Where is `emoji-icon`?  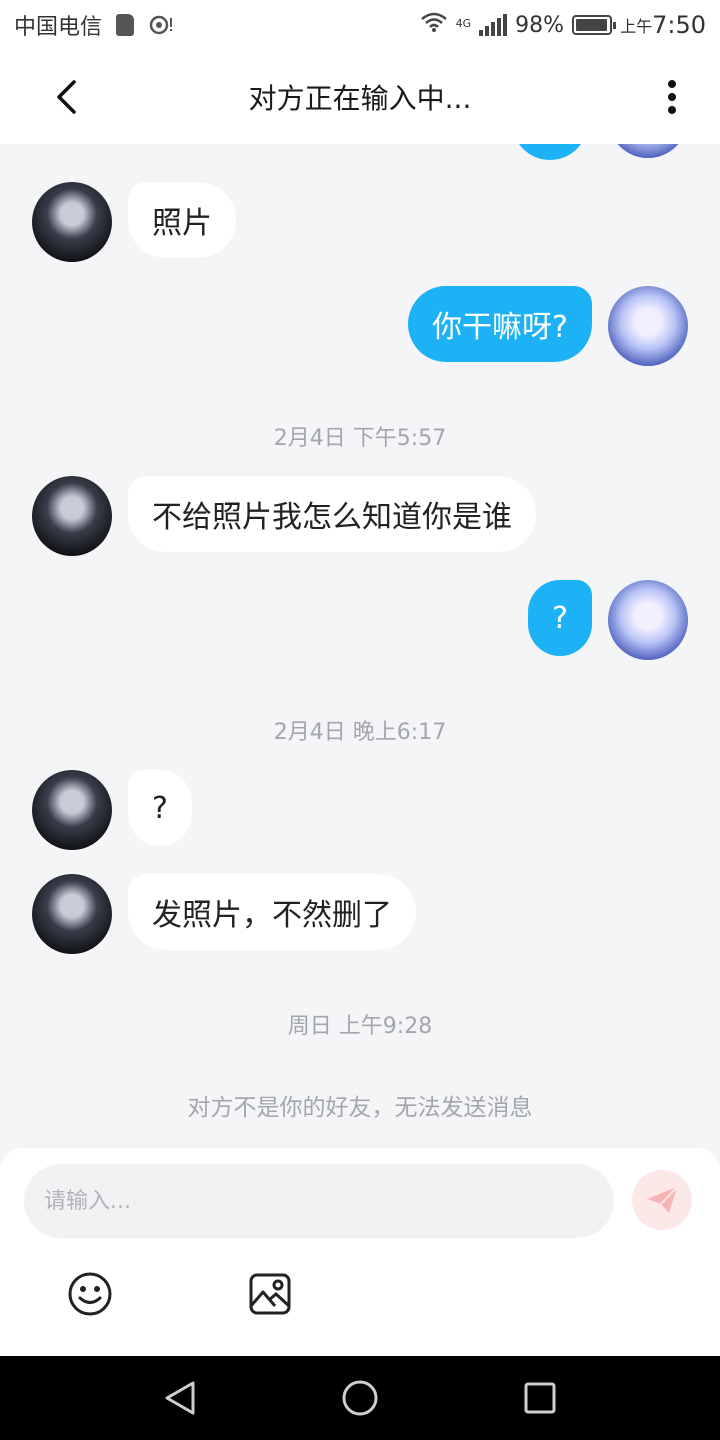
emoji-icon is located at coordinates (90, 1294).